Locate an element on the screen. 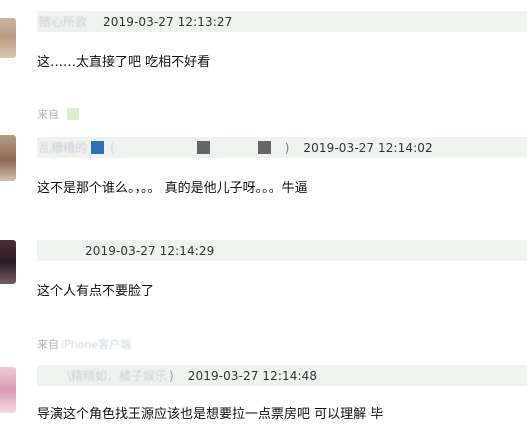 This screenshot has width=527, height=427. timestamp: 2019-03-27 12:14:48 is located at coordinates (252, 375).